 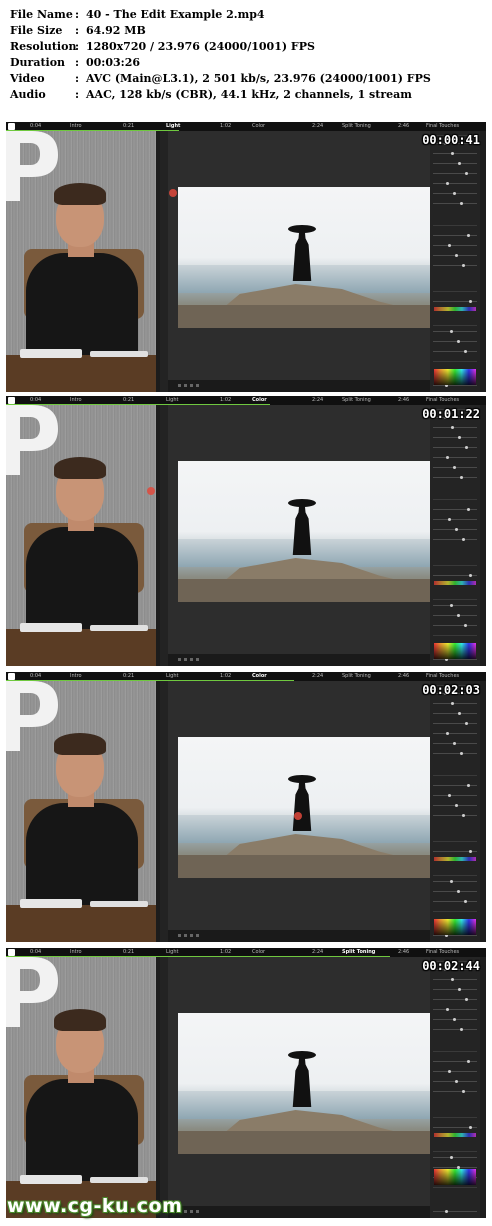 I want to click on edited-photo, so click(x=304, y=257).